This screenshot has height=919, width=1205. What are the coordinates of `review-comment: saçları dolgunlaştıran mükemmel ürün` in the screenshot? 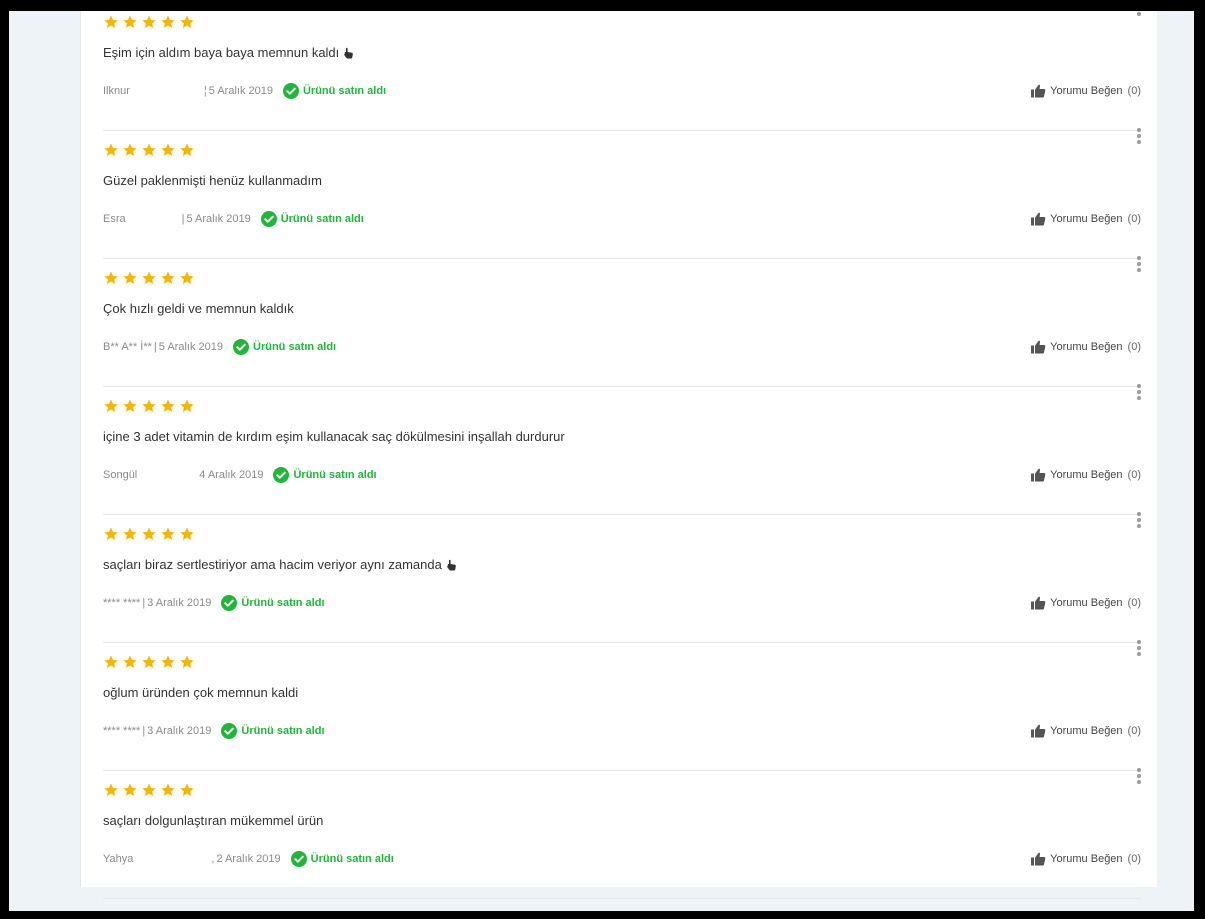 It's located at (213, 821).